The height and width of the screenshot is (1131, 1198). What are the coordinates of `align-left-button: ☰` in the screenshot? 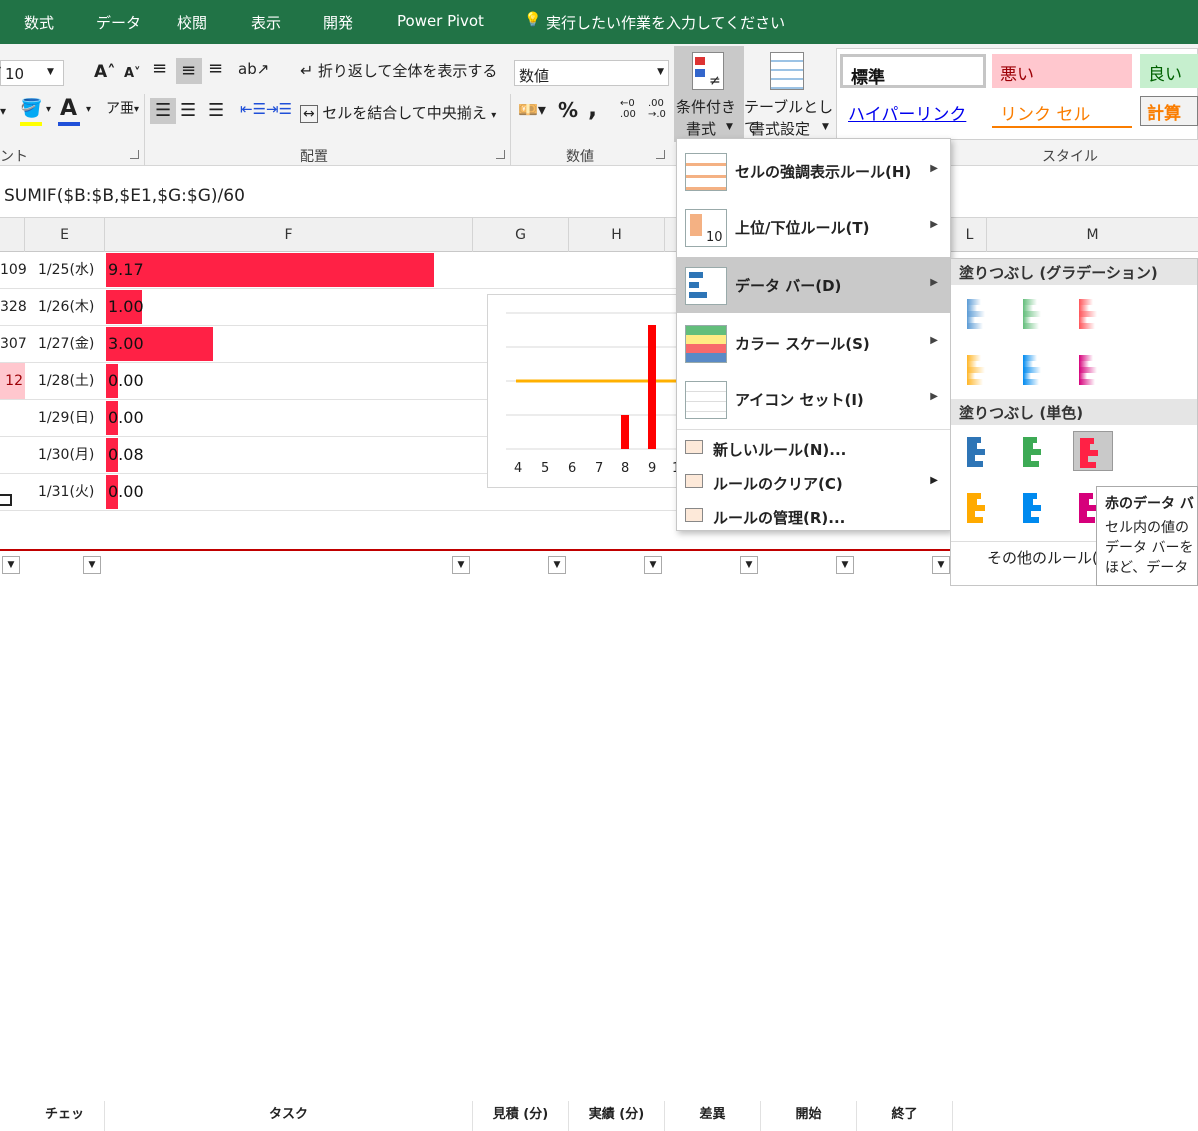 It's located at (163, 111).